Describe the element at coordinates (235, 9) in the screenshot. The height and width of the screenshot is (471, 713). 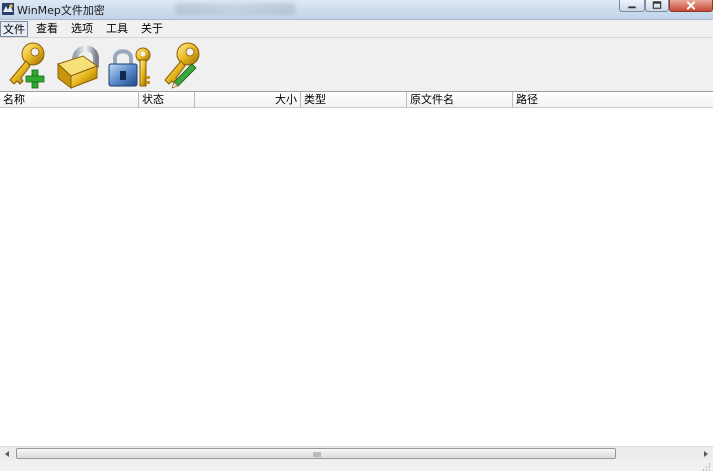
I see `title-blurred-region` at that location.